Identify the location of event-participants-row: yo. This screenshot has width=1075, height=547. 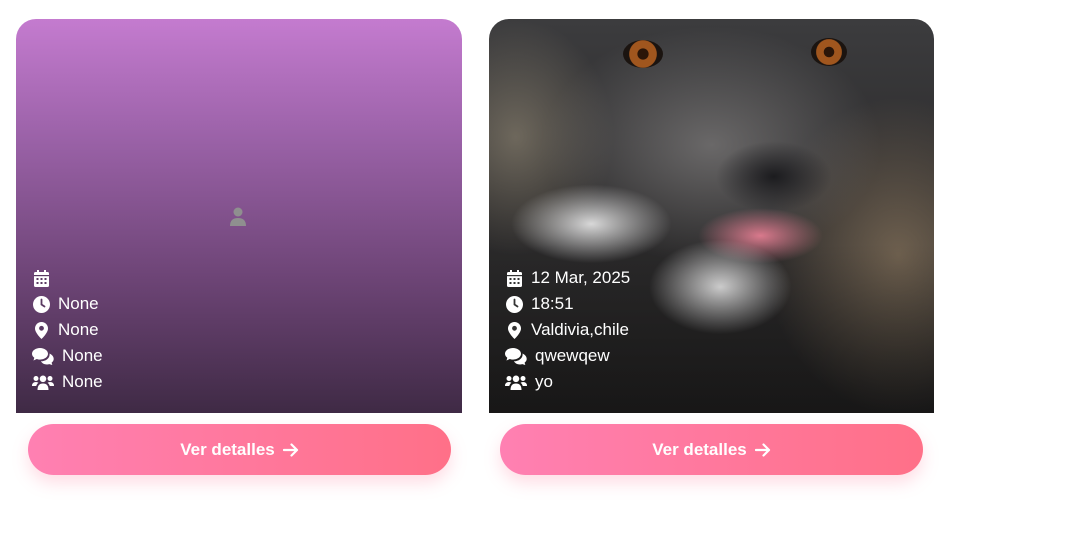
(567, 382).